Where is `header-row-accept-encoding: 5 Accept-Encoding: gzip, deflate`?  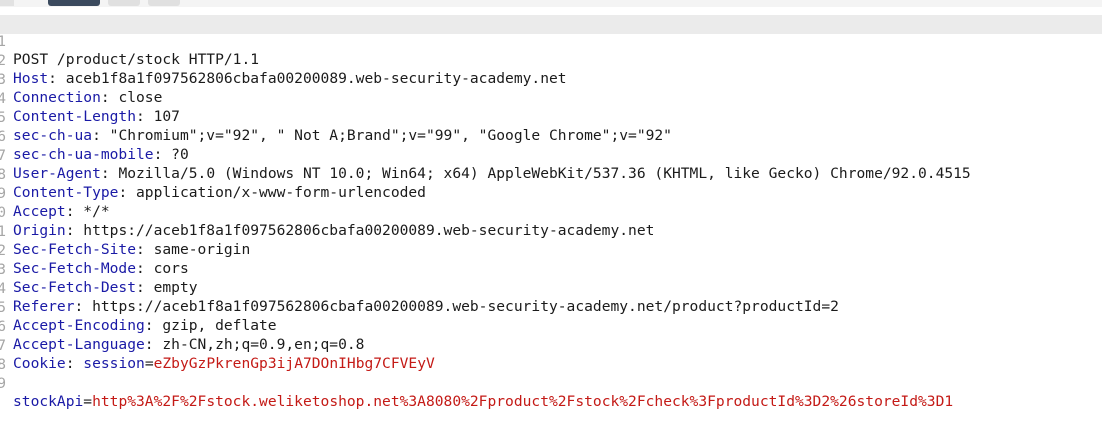
header-row-accept-encoding: 5 Accept-Encoding: gzip, deflate is located at coordinates (138, 307).